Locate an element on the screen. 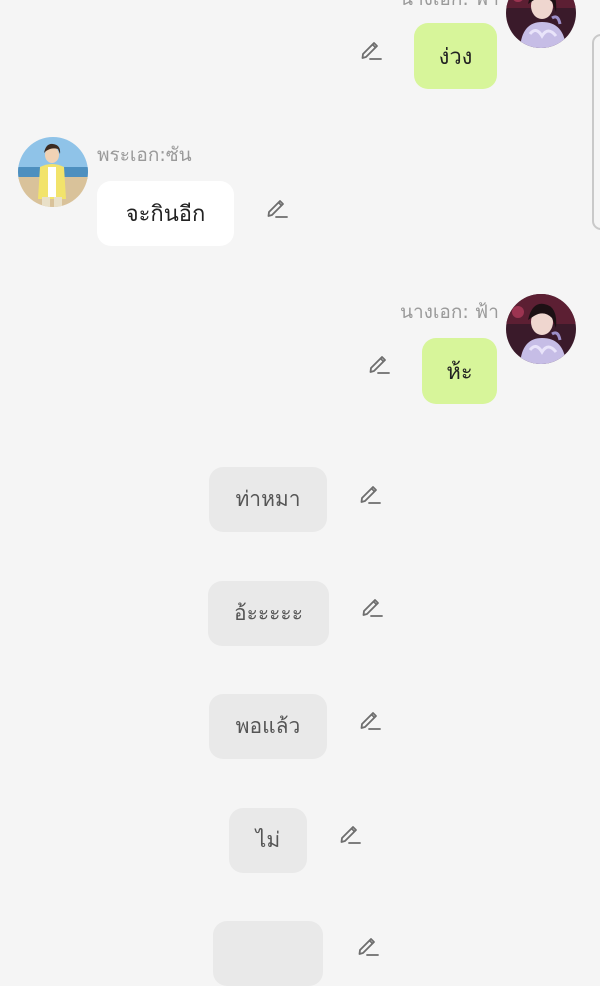 The image size is (600, 986). narration-bubble: ไม่ is located at coordinates (268, 840).